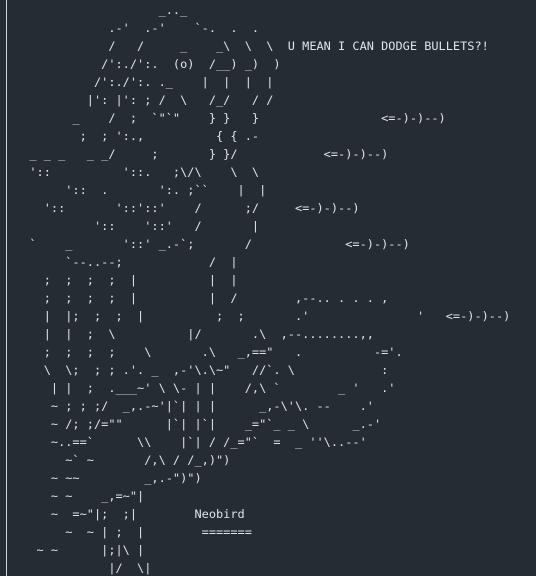  I want to click on ascii-line: .-' .-' `-. . ., so click(137, 28).